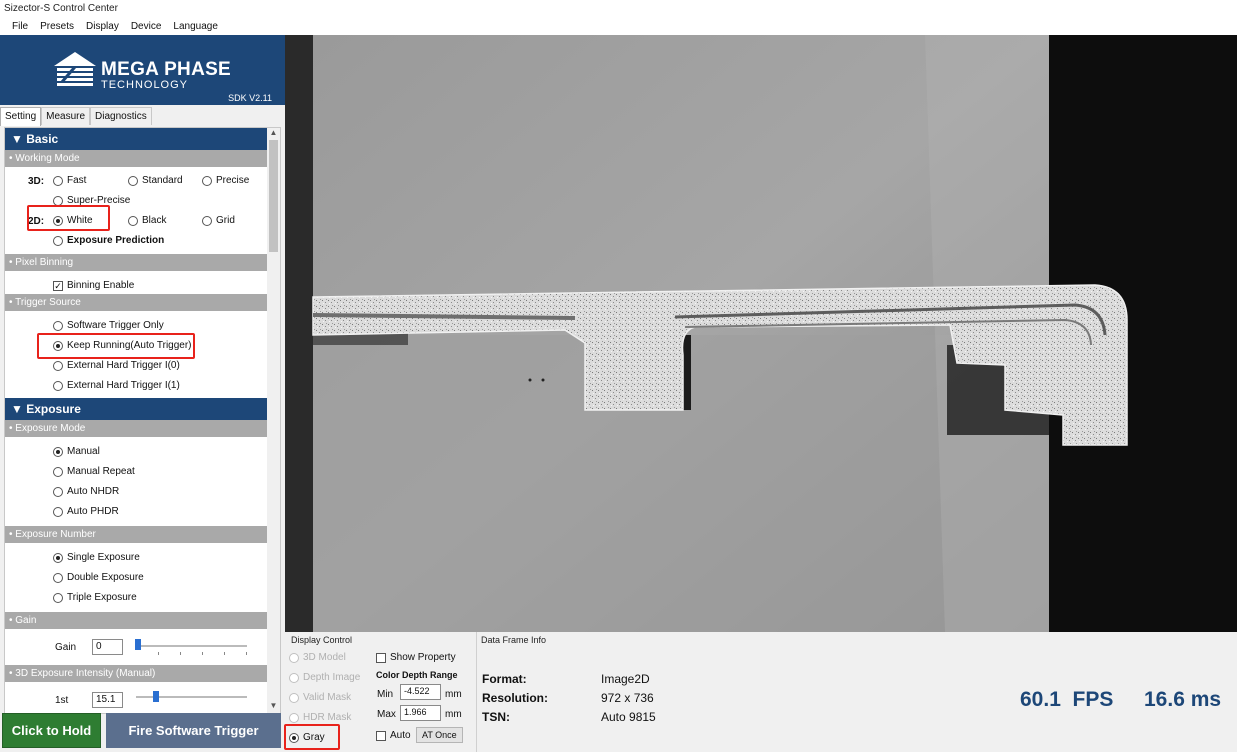  I want to click on radio-label: Fast, so click(77, 180).